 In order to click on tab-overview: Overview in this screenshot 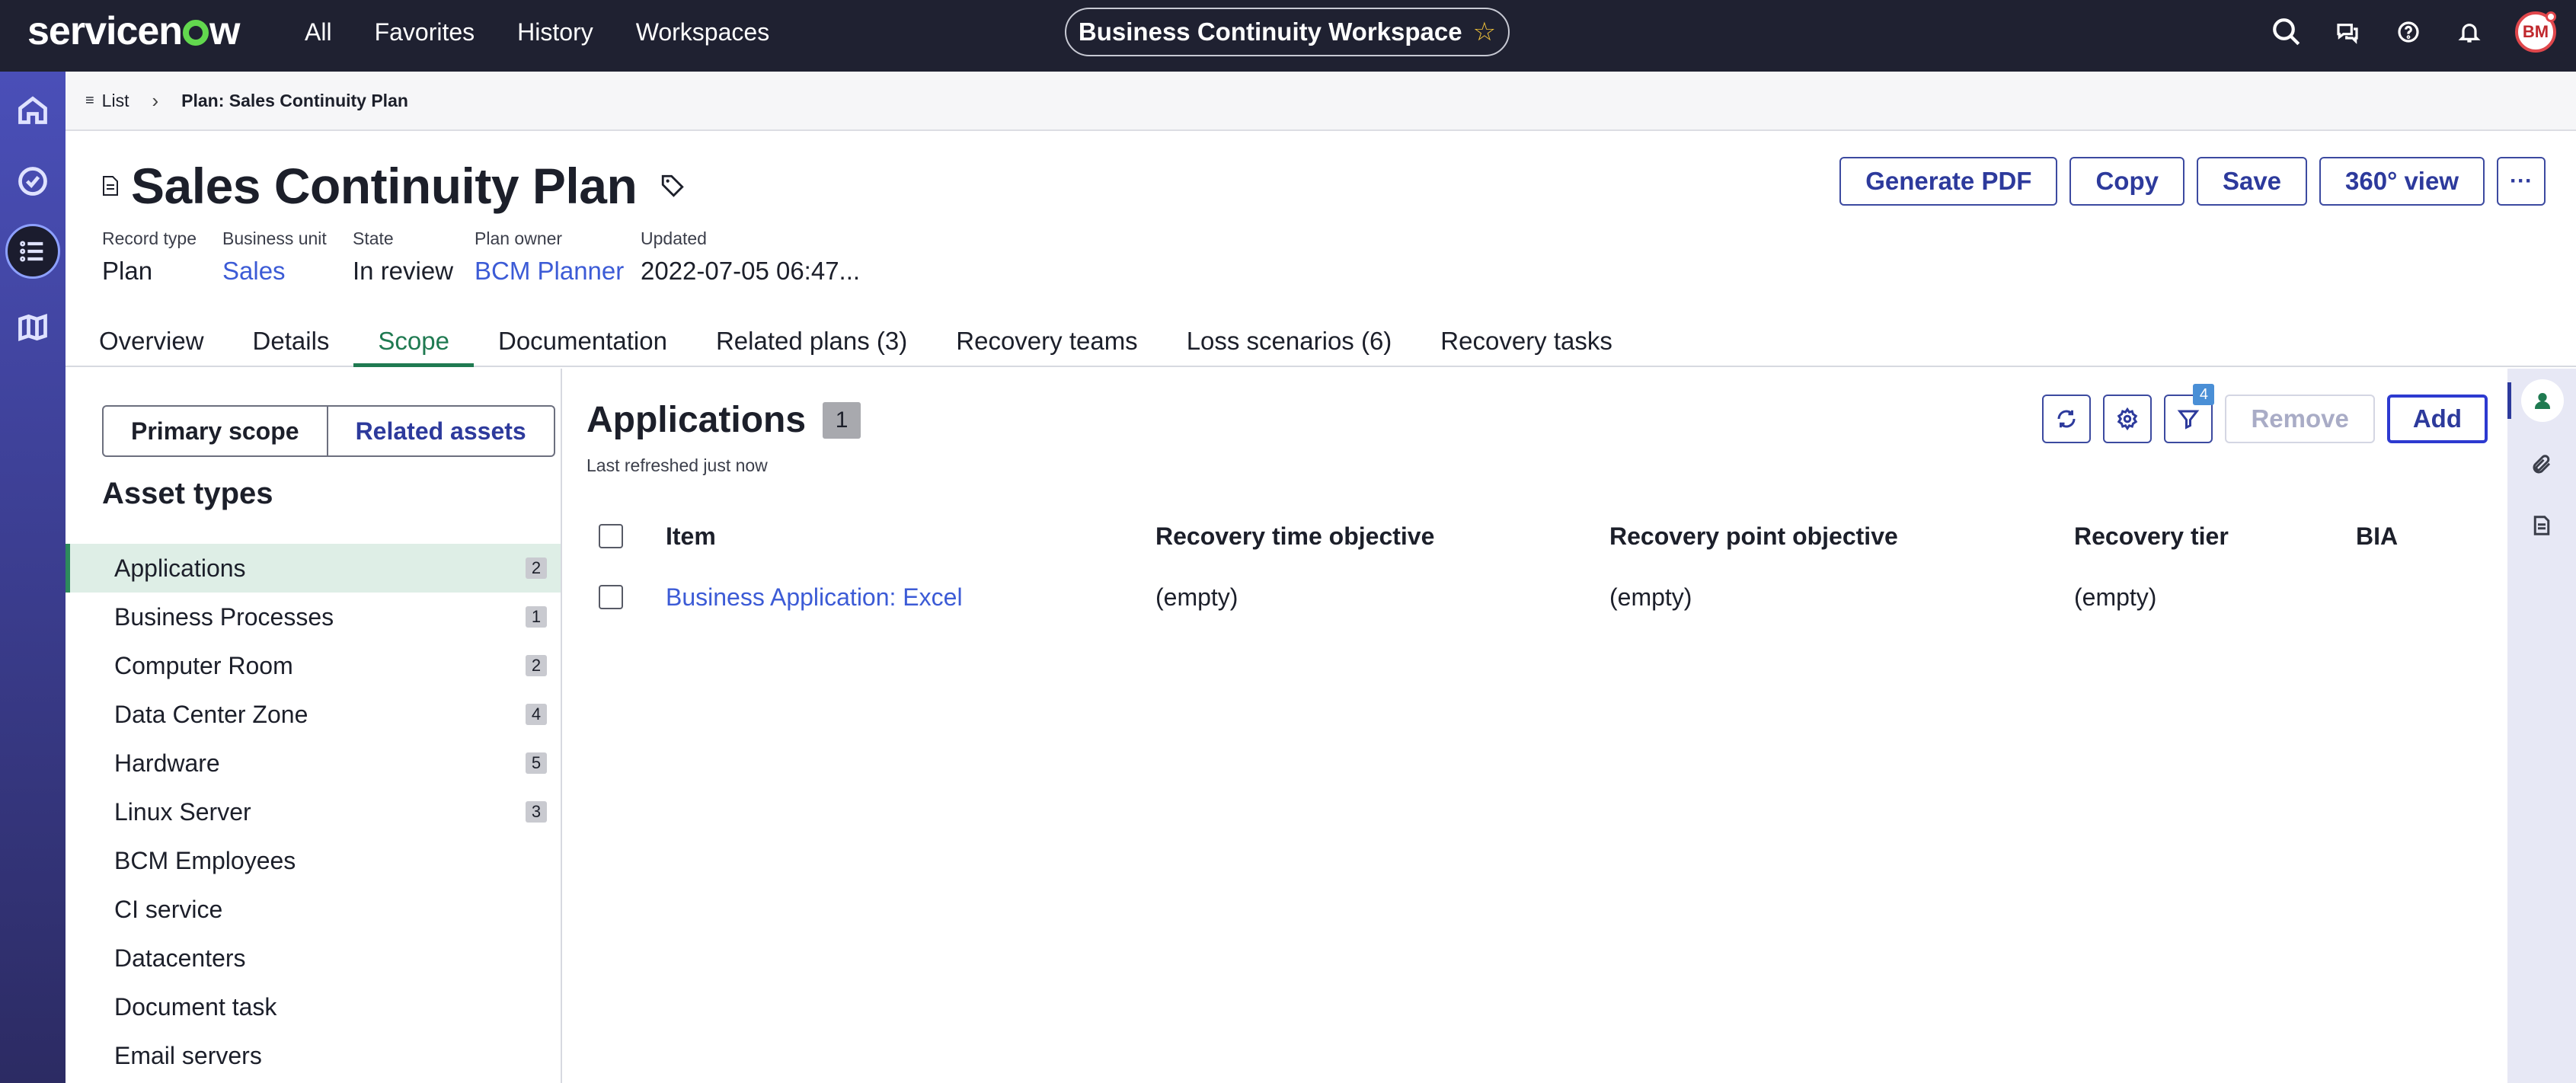, I will do `click(152, 343)`.